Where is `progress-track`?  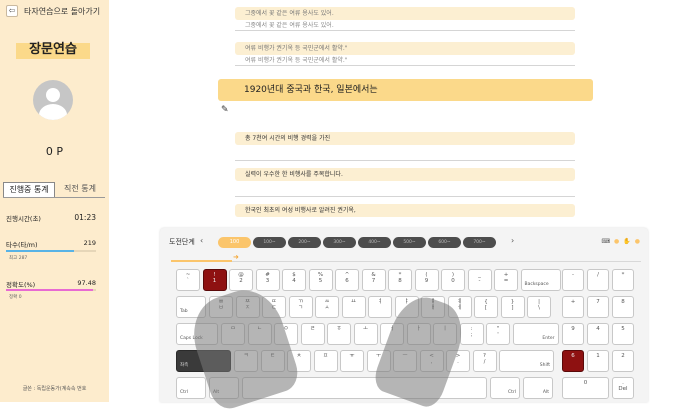 progress-track is located at coordinates (406, 261).